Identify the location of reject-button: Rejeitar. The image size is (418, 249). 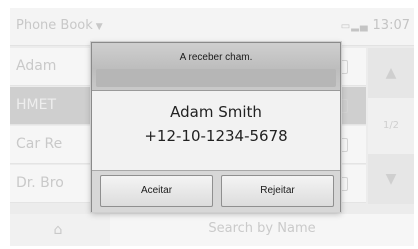
(277, 191).